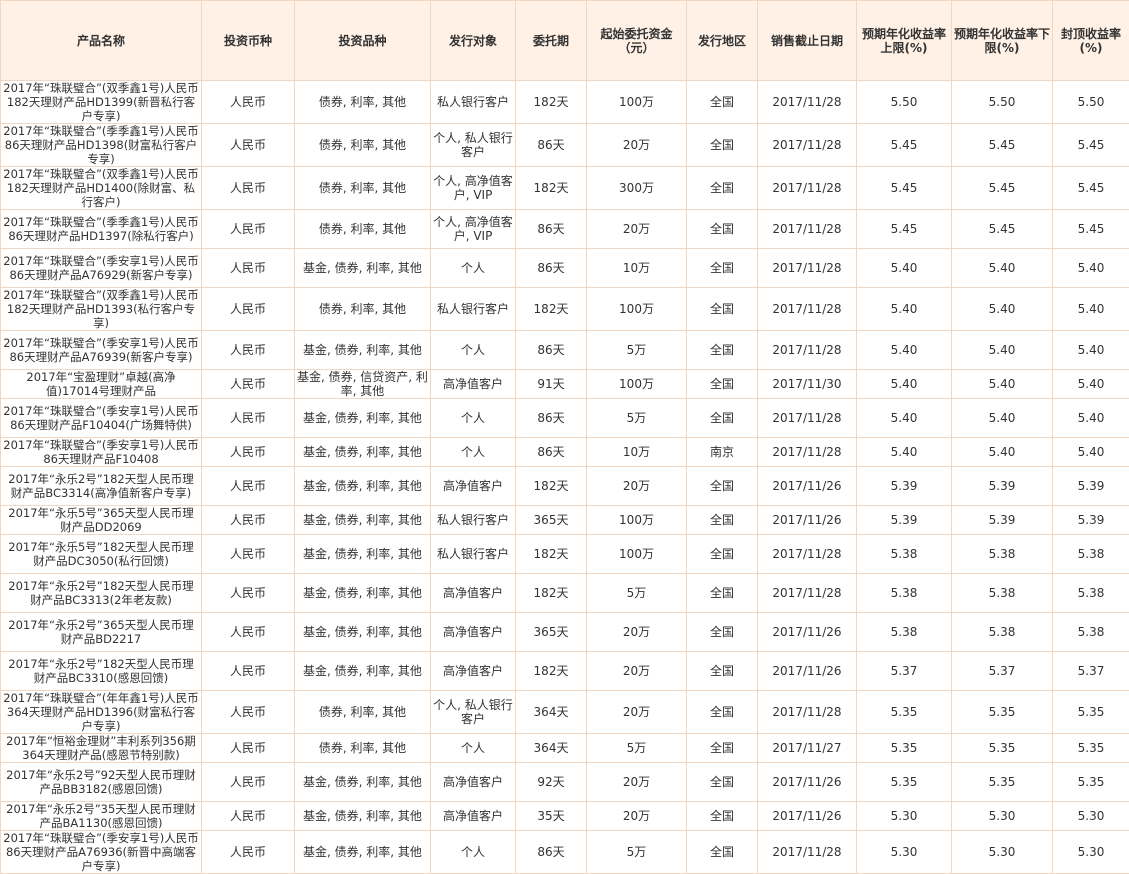 This screenshot has width=1129, height=874. I want to click on cell-yield-lower: 5.30, so click(1002, 816).